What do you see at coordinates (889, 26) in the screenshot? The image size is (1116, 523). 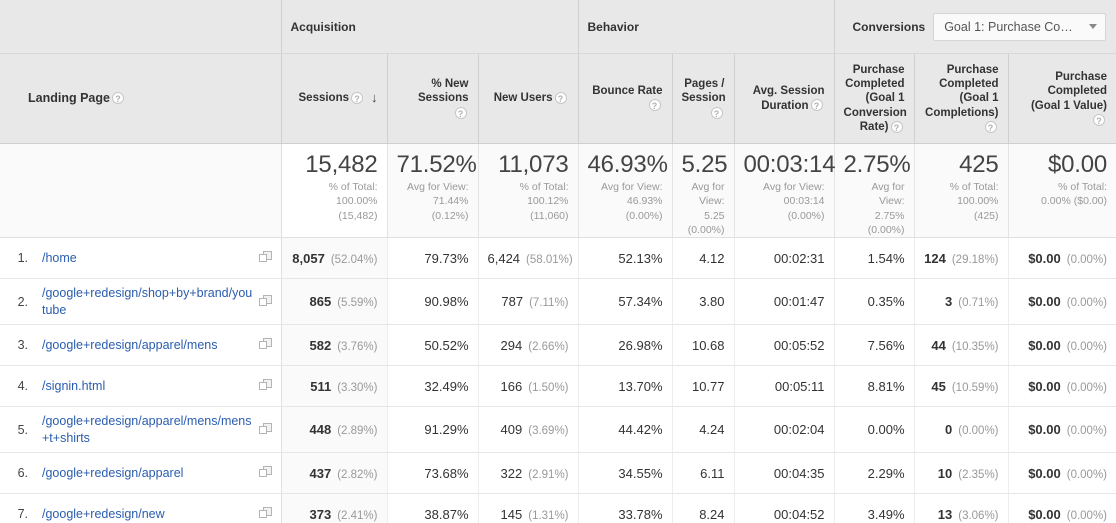 I see `conversions-label: Conversions` at bounding box center [889, 26].